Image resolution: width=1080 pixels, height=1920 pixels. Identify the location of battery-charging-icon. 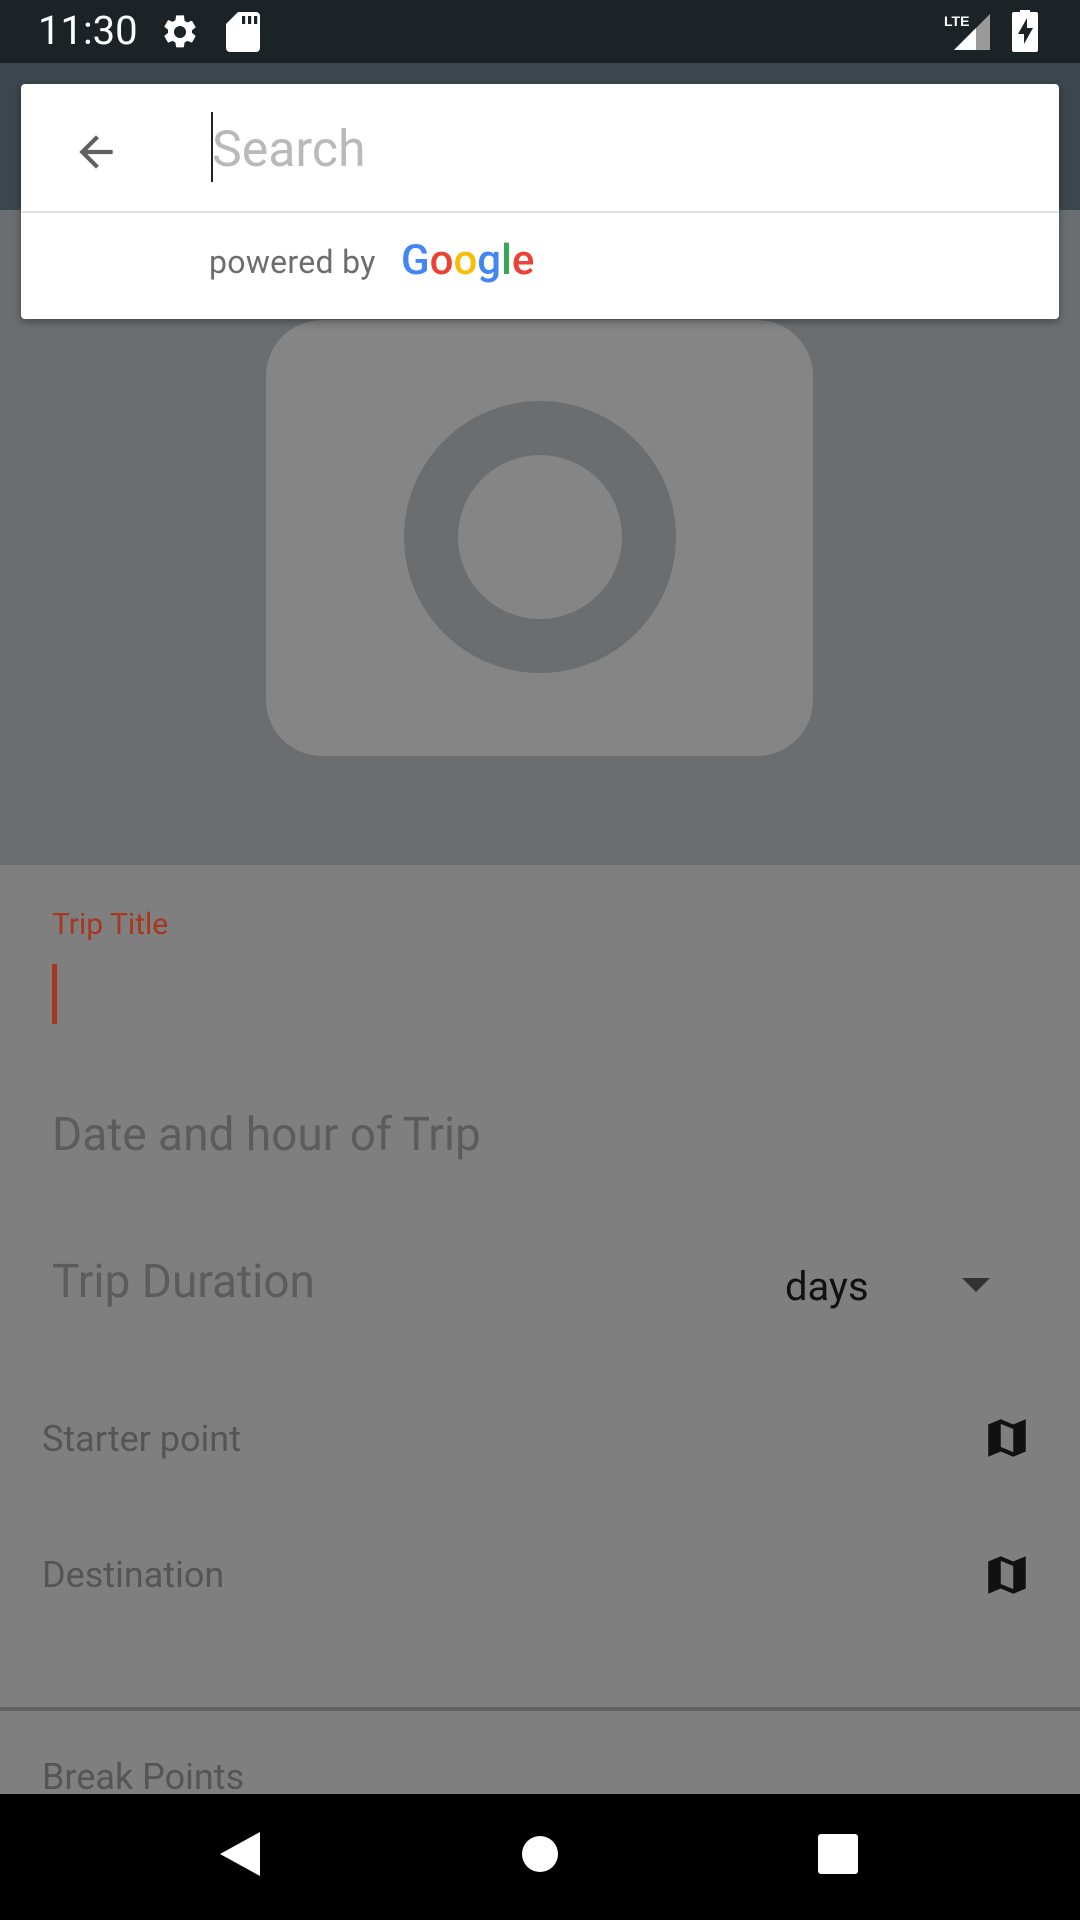
(1025, 33).